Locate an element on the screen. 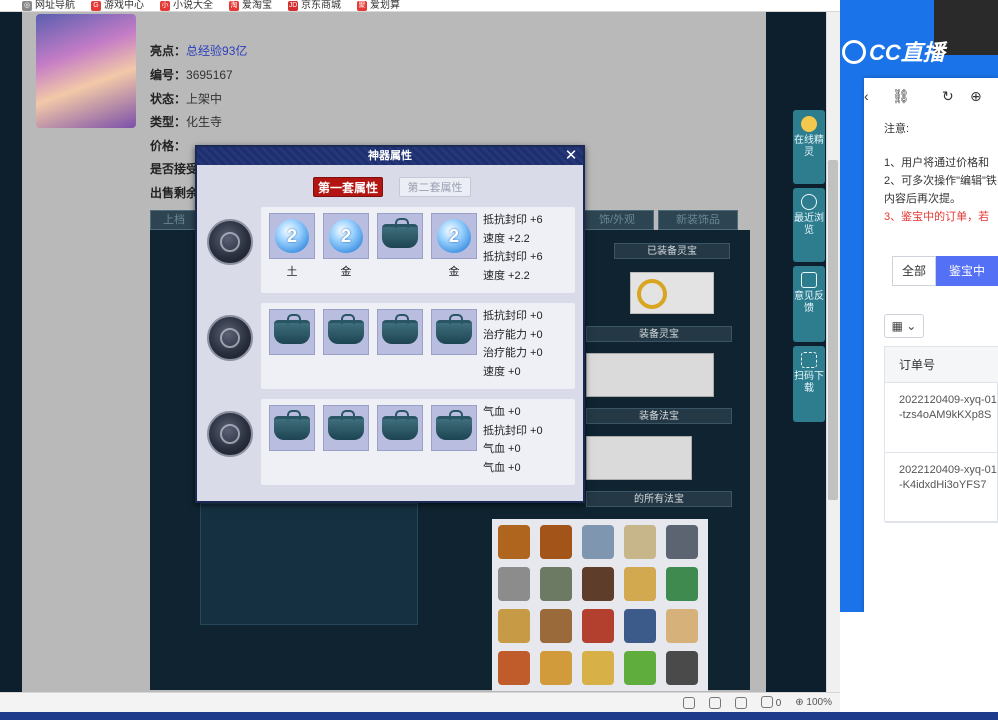 Image resolution: width=998 pixels, height=720 pixels. attribute-list: 抵抗封印 +0 治疗能力 +0 治疗能力 +0 速度 +0 is located at coordinates (513, 344).